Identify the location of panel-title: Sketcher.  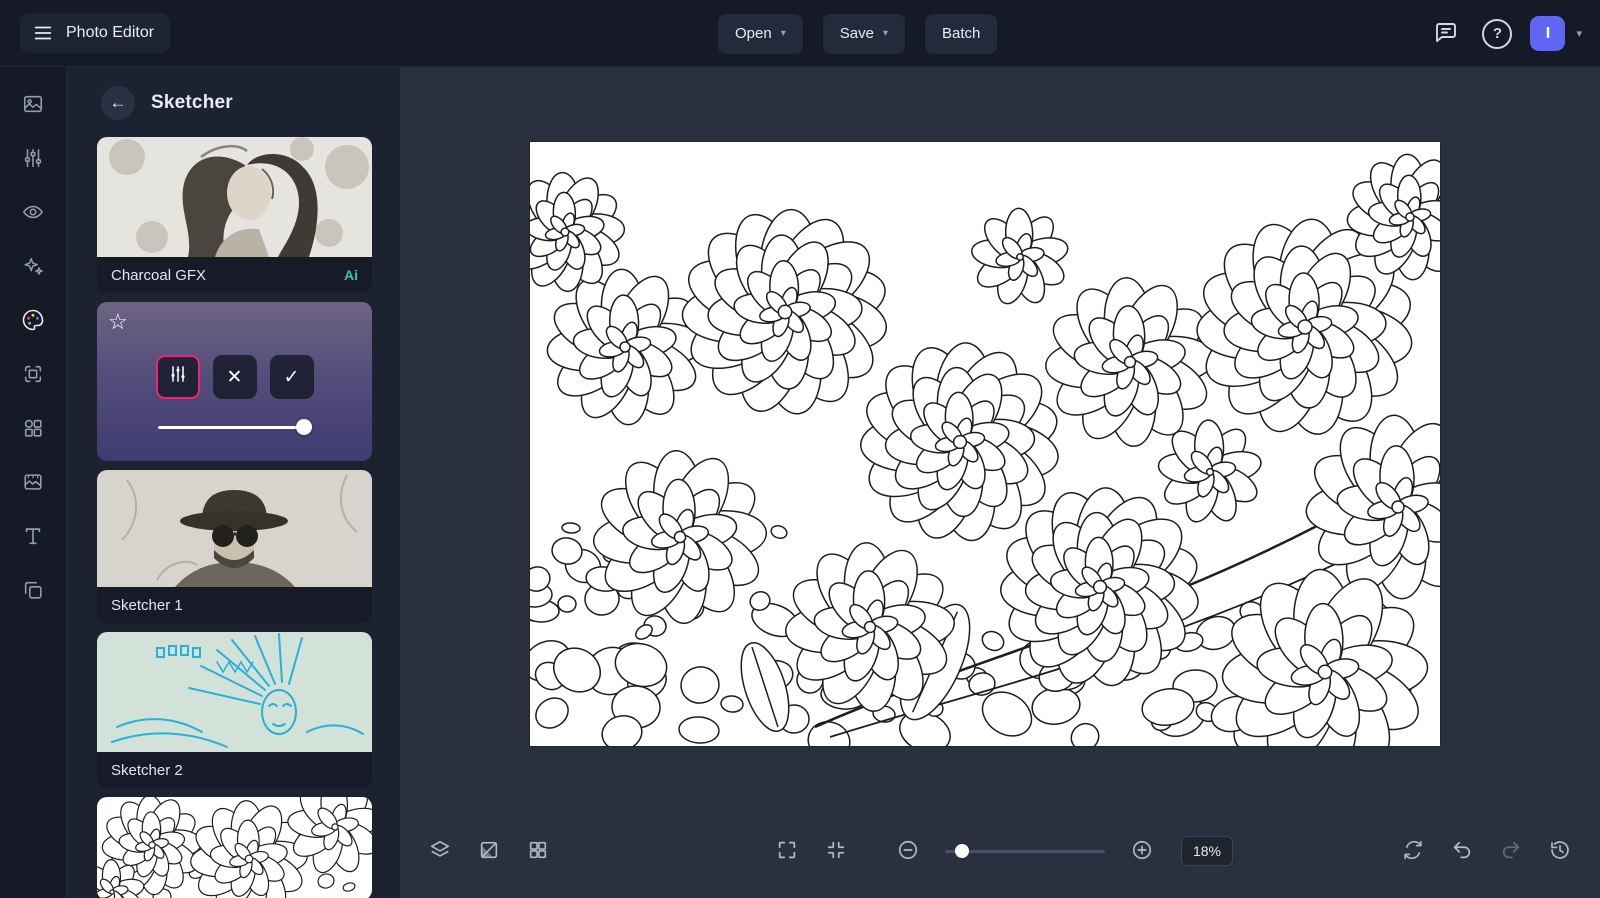
(192, 102).